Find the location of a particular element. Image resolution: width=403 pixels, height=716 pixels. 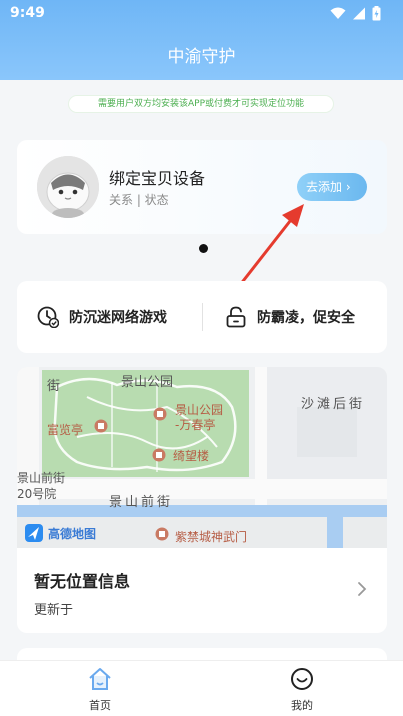

tab-label: 我的 is located at coordinates (302, 705).